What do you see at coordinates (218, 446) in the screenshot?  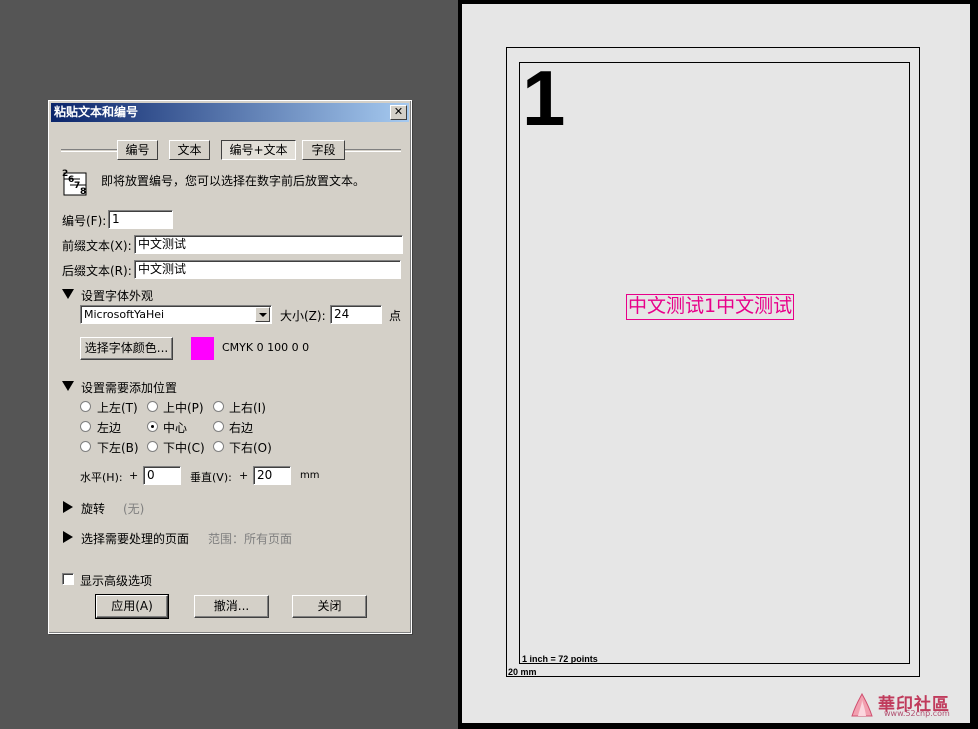 I see `radio-bottom-right` at bounding box center [218, 446].